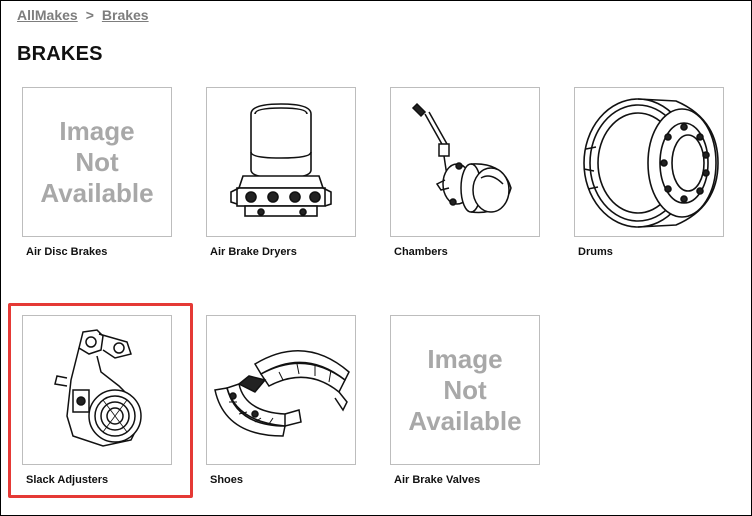 Image resolution: width=752 pixels, height=516 pixels. I want to click on brake-shoe-icon, so click(282, 393).